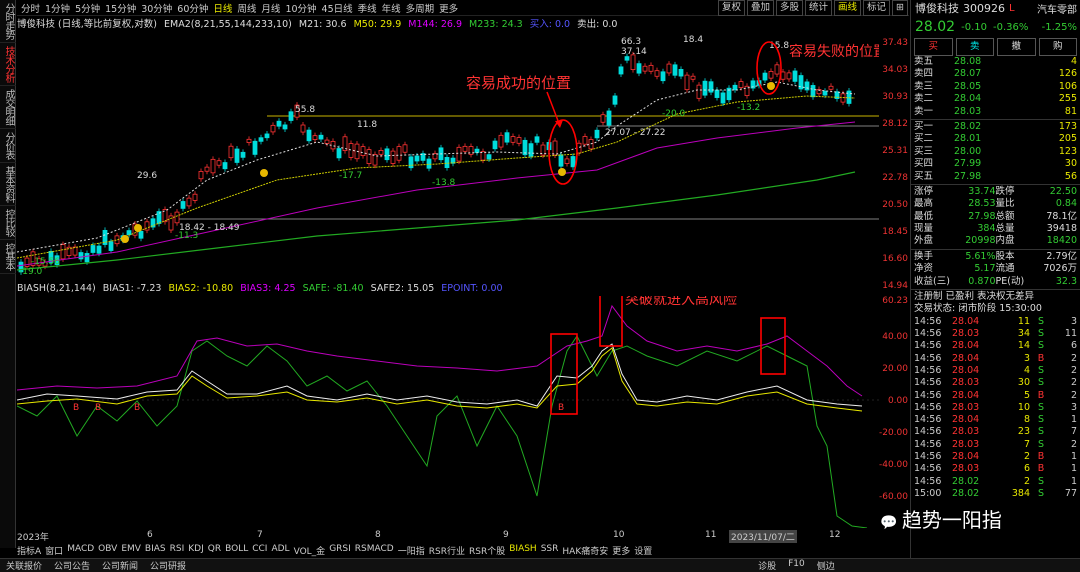 The width and height of the screenshot is (1080, 572). I want to click on indicator-tab-3: OBV, so click(107, 551).